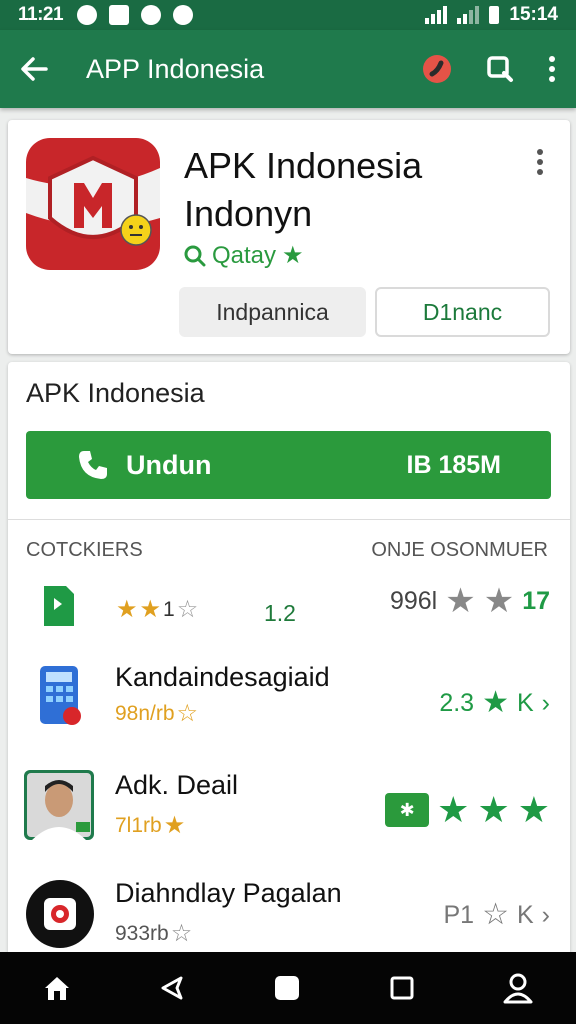 This screenshot has height=1024, width=576. Describe the element at coordinates (459, 550) in the screenshot. I see `column-header-right: ONJE OSONMUER` at that location.